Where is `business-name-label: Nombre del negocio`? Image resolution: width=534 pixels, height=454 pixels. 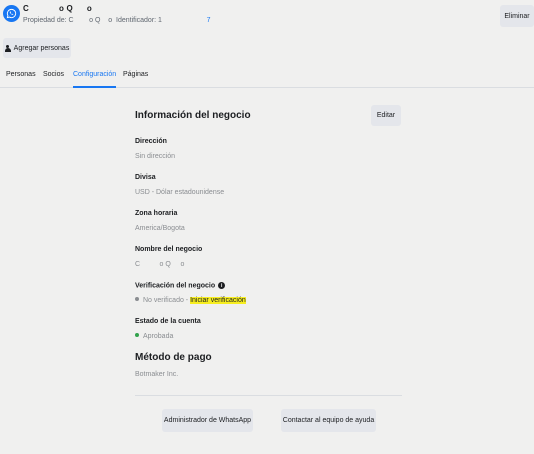
business-name-label: Nombre del negocio is located at coordinates (169, 249).